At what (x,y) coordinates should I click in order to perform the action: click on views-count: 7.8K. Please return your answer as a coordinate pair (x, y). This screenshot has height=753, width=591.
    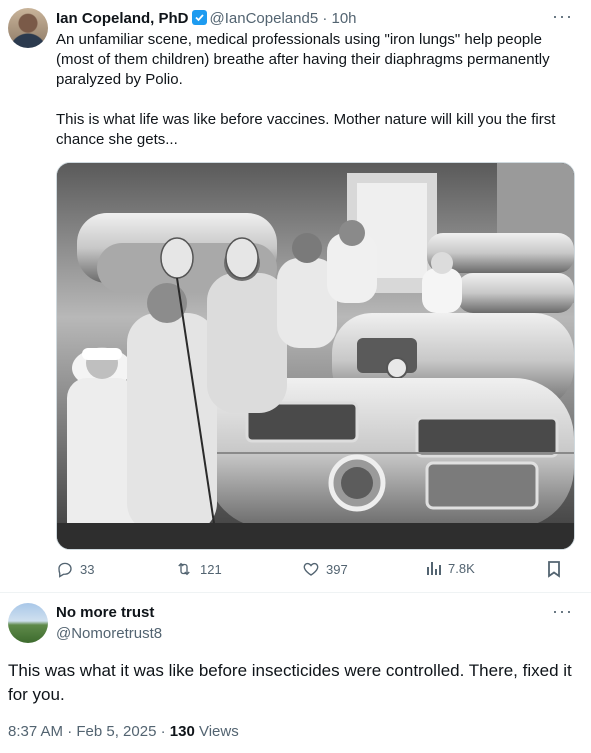
    Looking at the image, I should click on (461, 568).